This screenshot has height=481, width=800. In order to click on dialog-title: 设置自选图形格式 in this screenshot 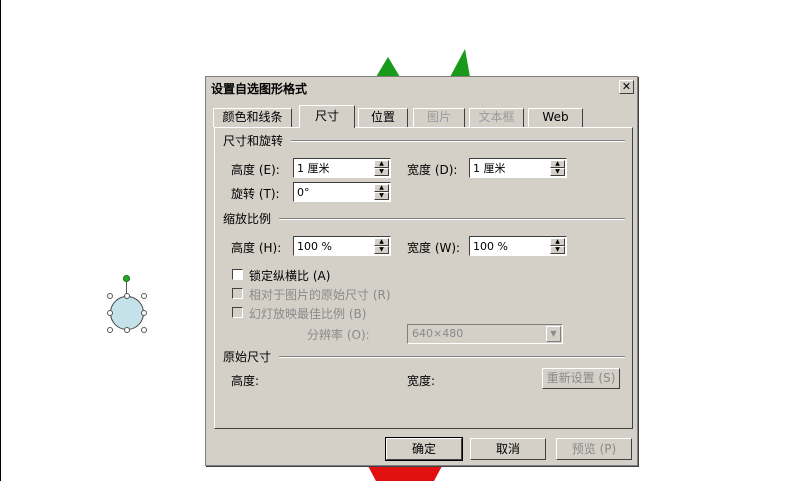, I will do `click(259, 89)`.